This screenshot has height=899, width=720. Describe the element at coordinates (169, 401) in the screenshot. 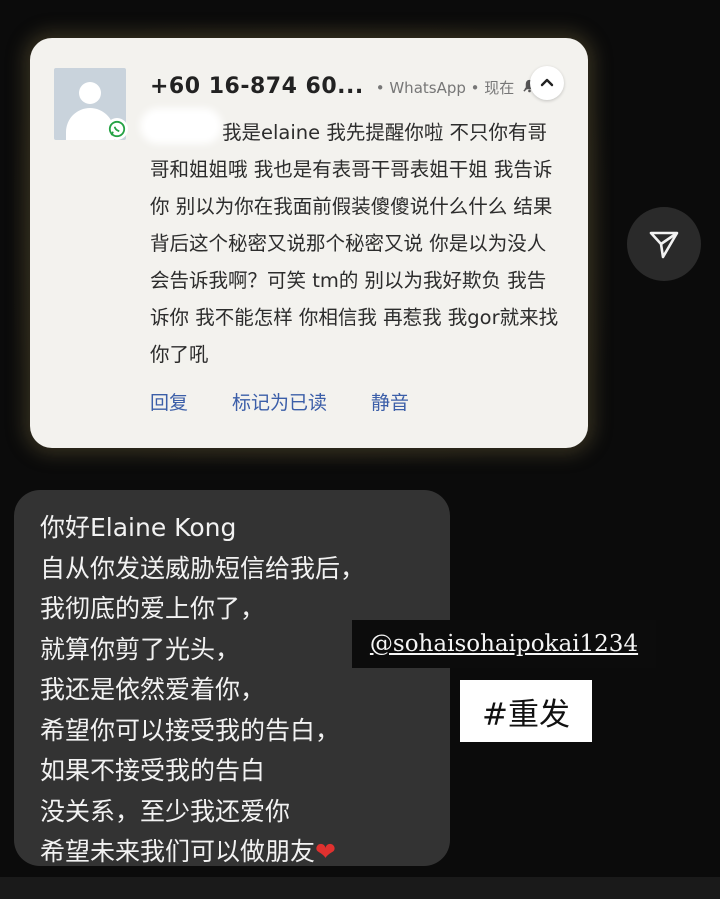

I see `reply-action: 回复` at that location.